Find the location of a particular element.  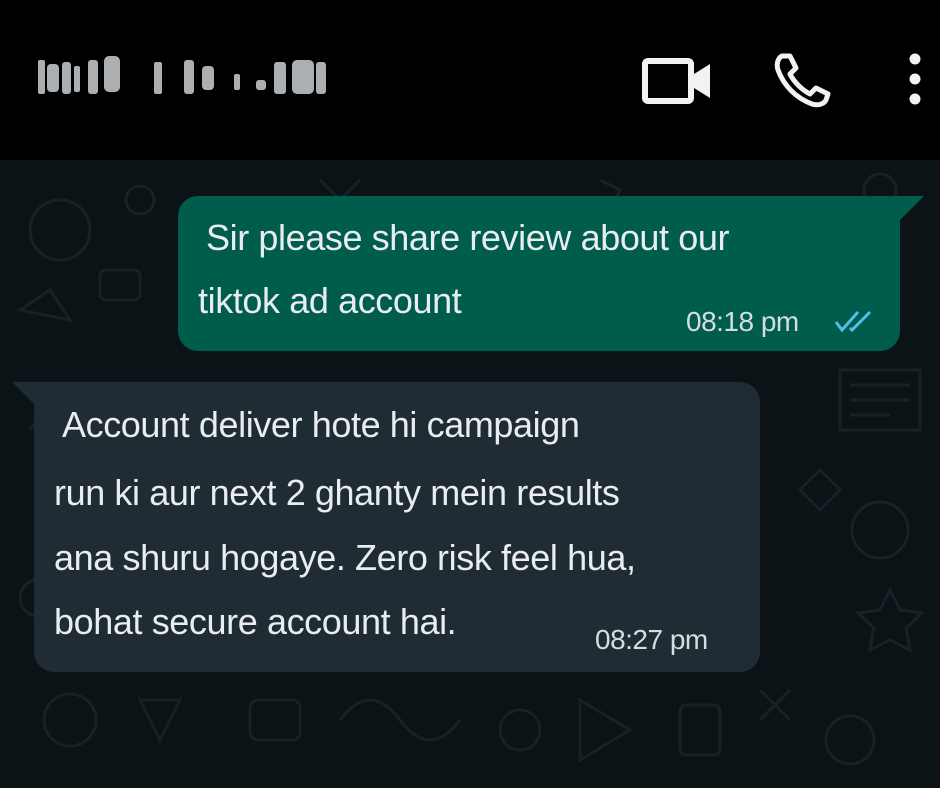

blurred-name-graphic is located at coordinates (182, 75).